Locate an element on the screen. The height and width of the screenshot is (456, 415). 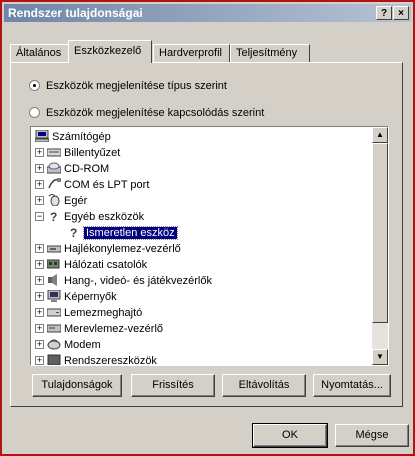
scroll-thumb is located at coordinates (380, 233).